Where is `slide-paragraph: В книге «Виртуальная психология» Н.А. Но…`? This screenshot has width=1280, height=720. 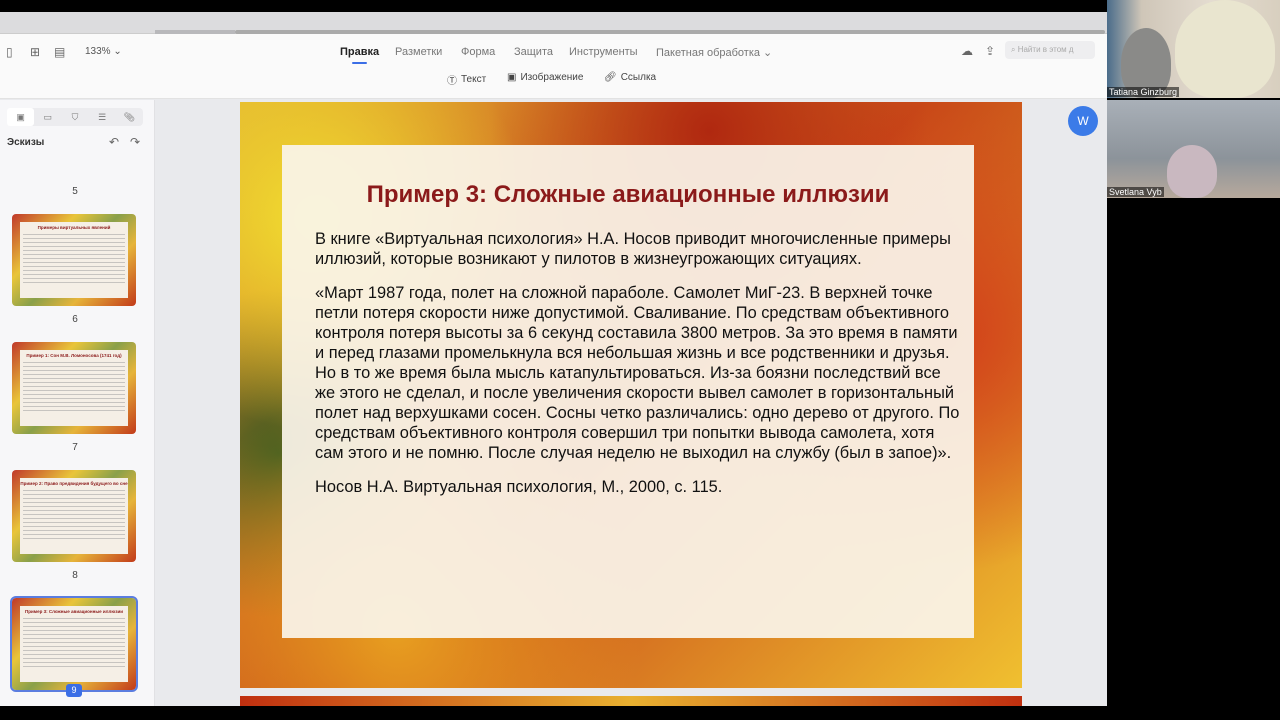 slide-paragraph: В книге «Виртуальная психология» Н.А. Но… is located at coordinates (633, 249).